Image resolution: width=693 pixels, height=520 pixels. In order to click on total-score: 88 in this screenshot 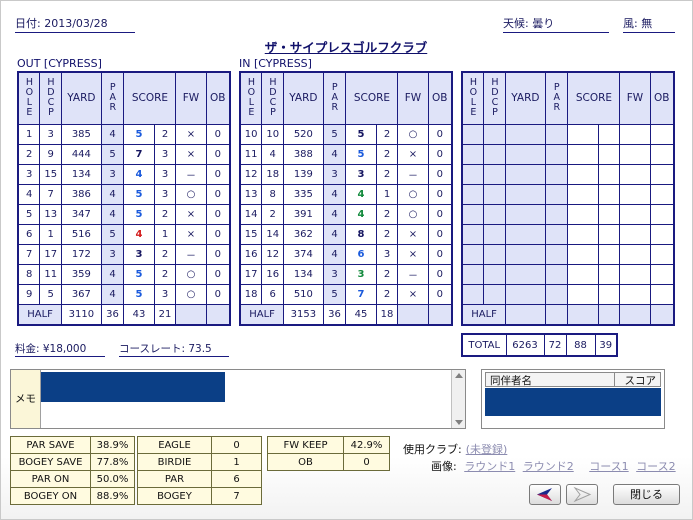, I will do `click(580, 345)`.